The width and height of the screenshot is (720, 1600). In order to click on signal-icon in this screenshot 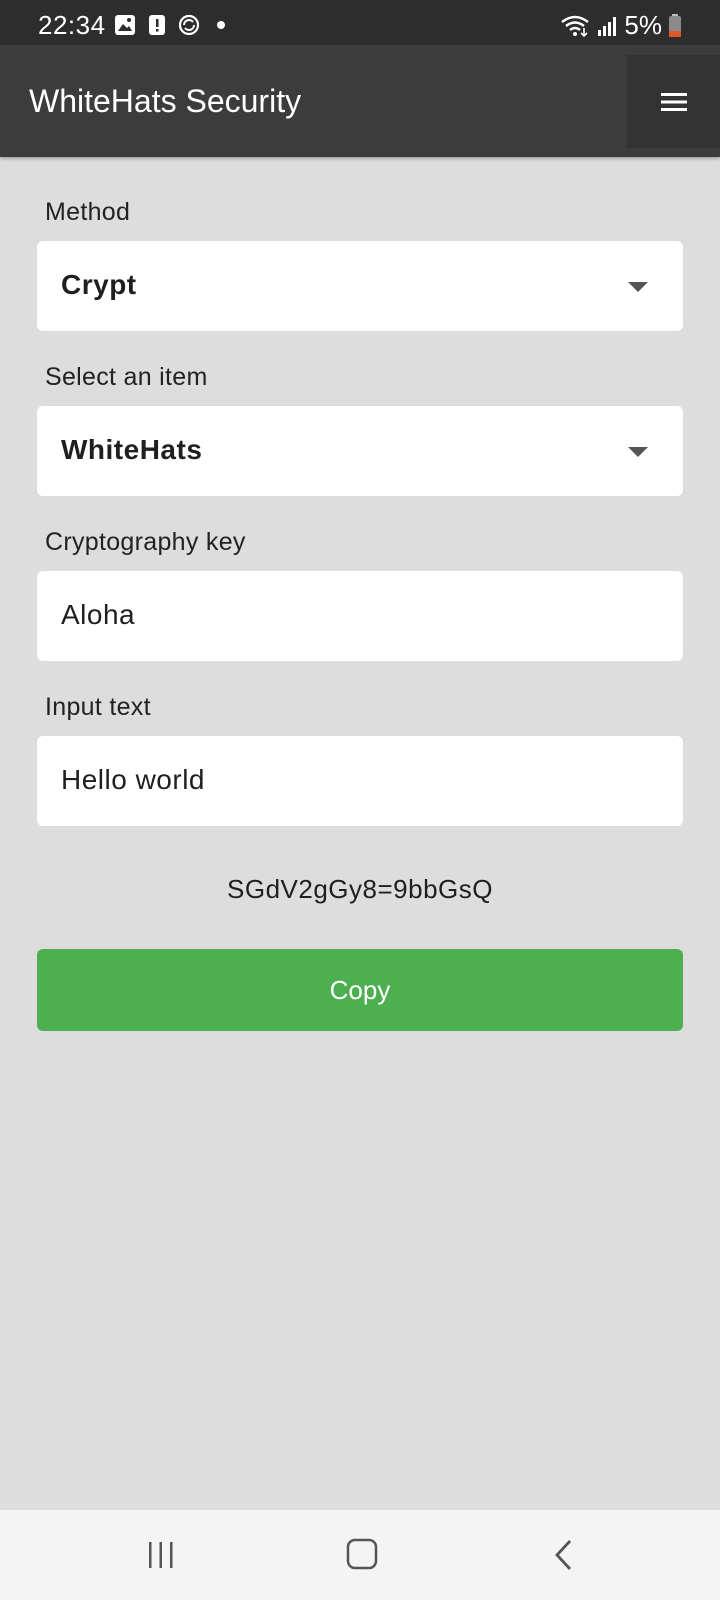, I will do `click(607, 26)`.